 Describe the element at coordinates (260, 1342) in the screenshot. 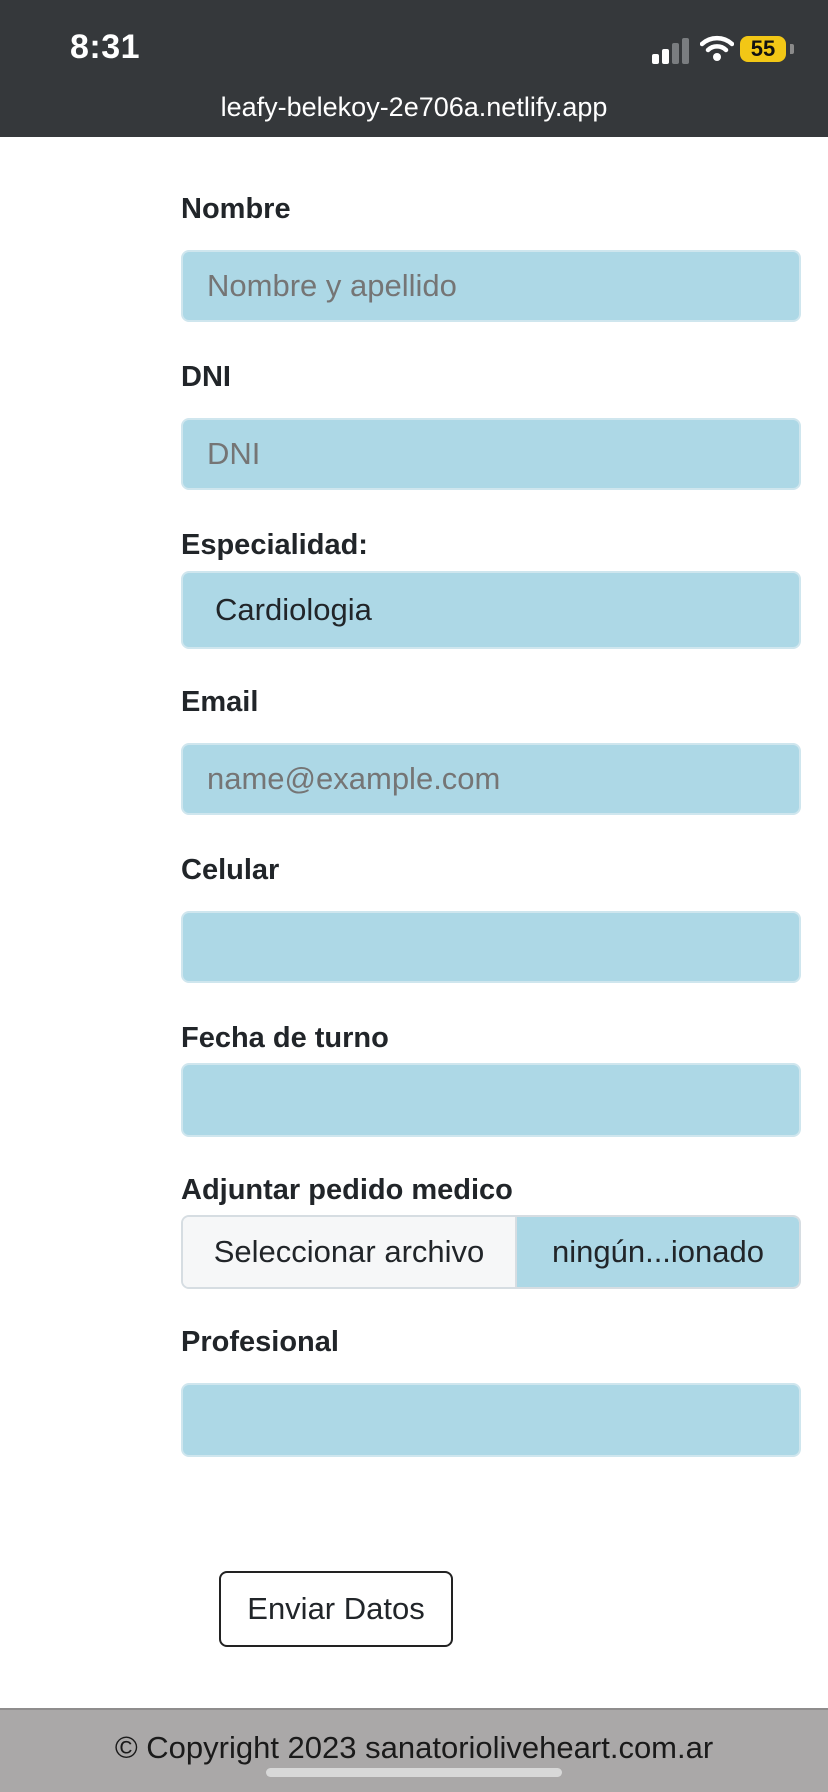

I see `profesional-label: Profesional` at that location.